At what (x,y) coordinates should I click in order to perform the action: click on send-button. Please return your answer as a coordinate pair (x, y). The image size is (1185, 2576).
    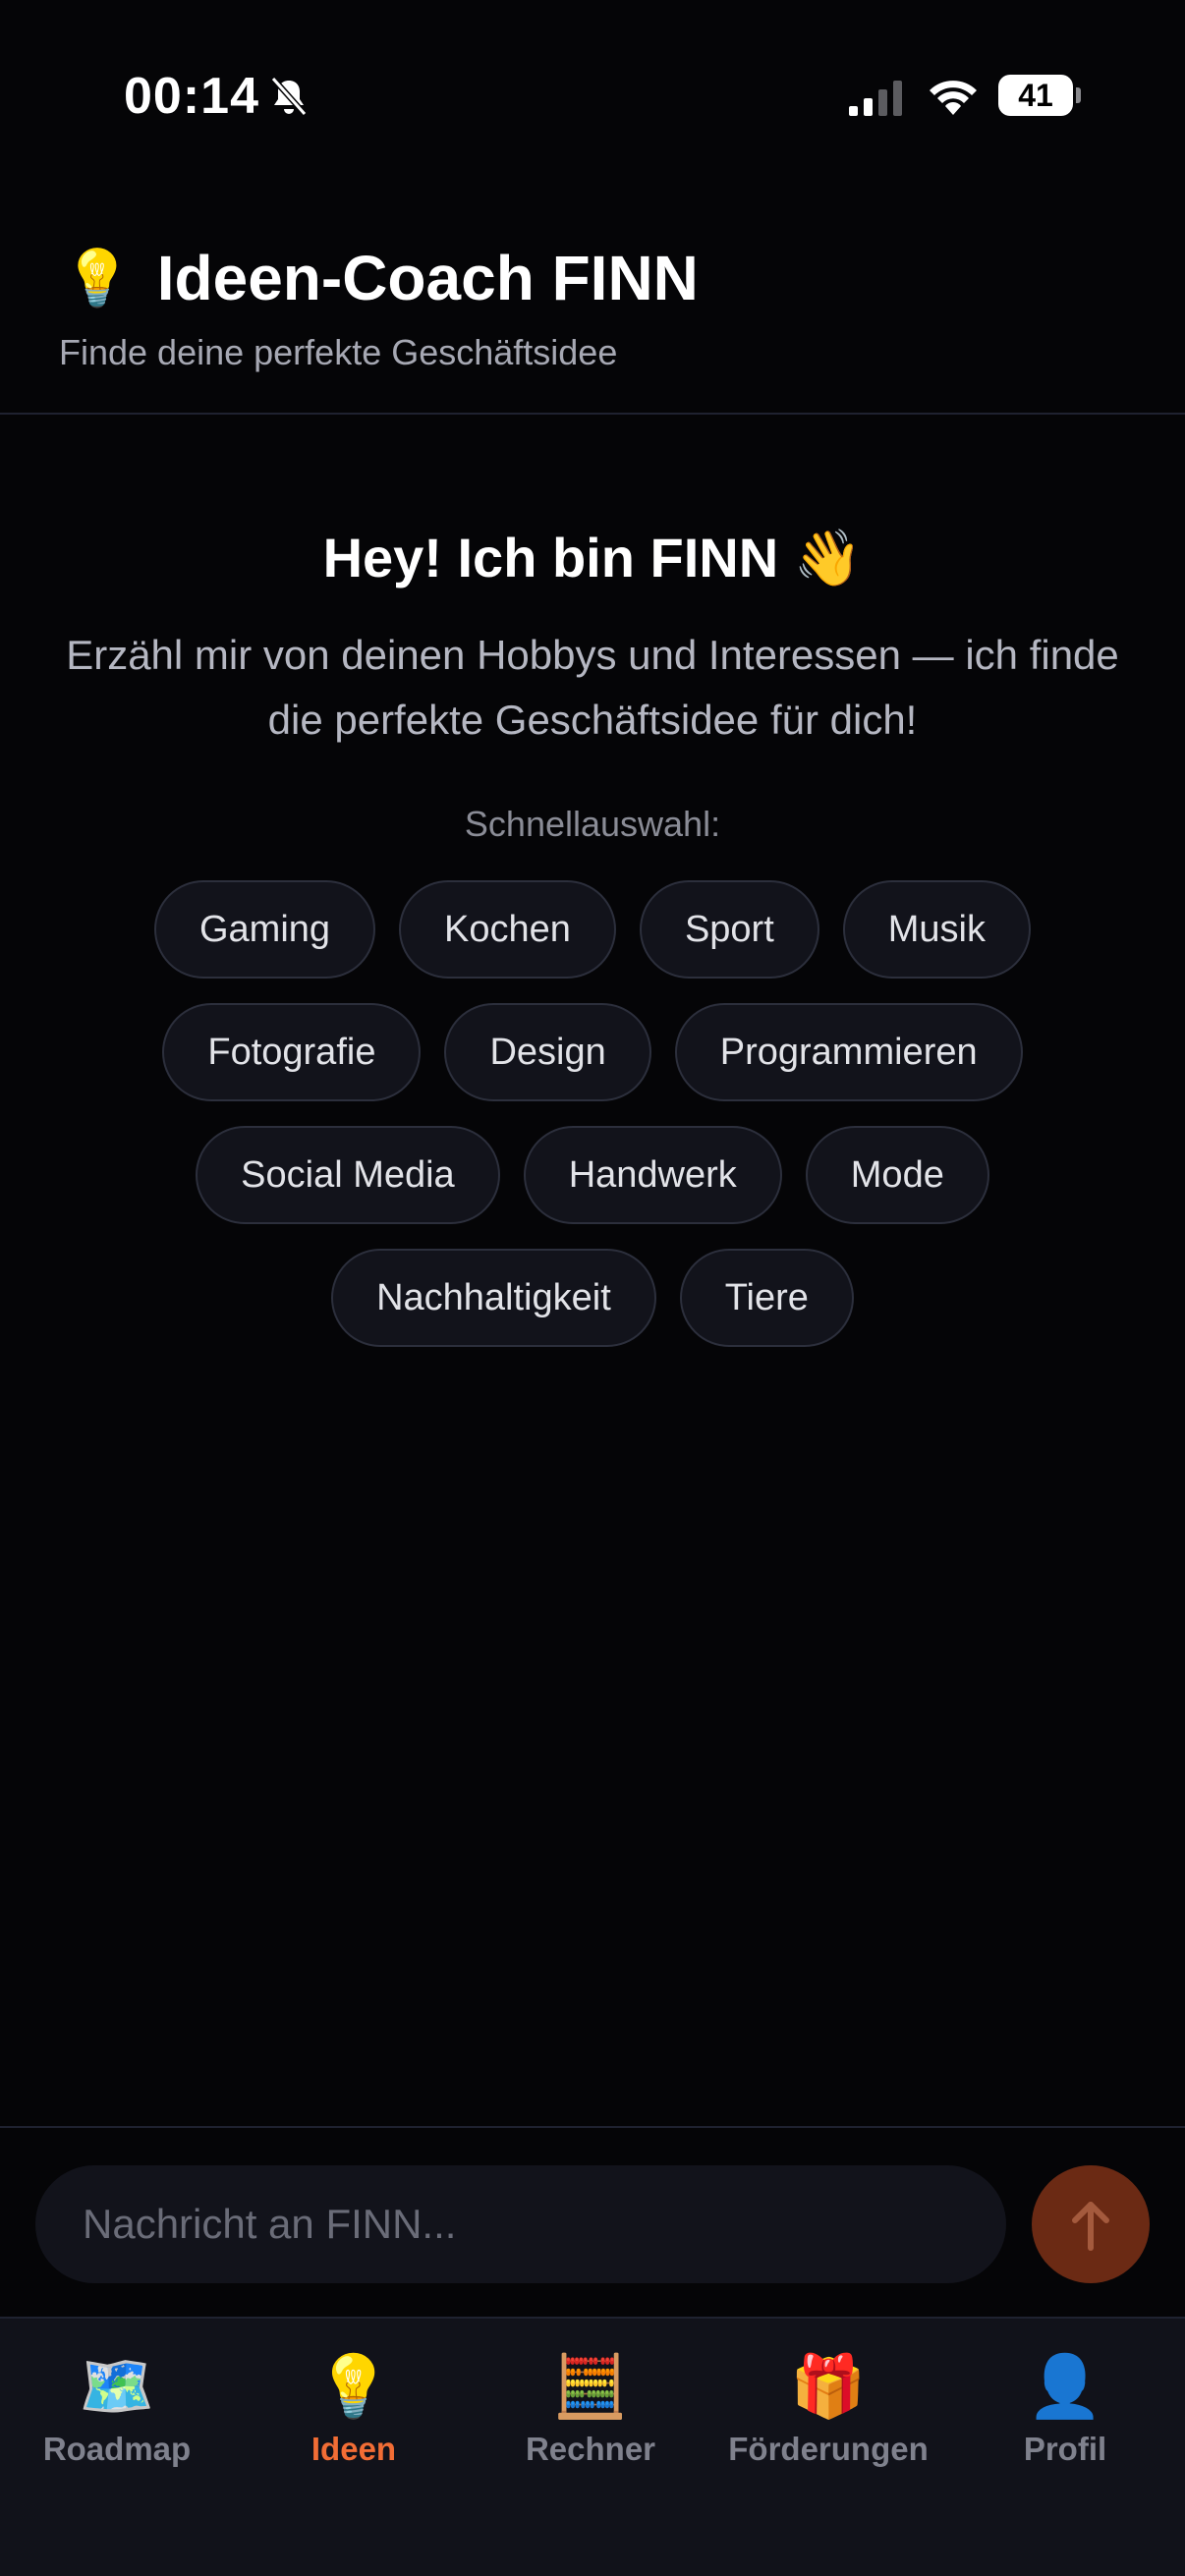
    Looking at the image, I should click on (1091, 2224).